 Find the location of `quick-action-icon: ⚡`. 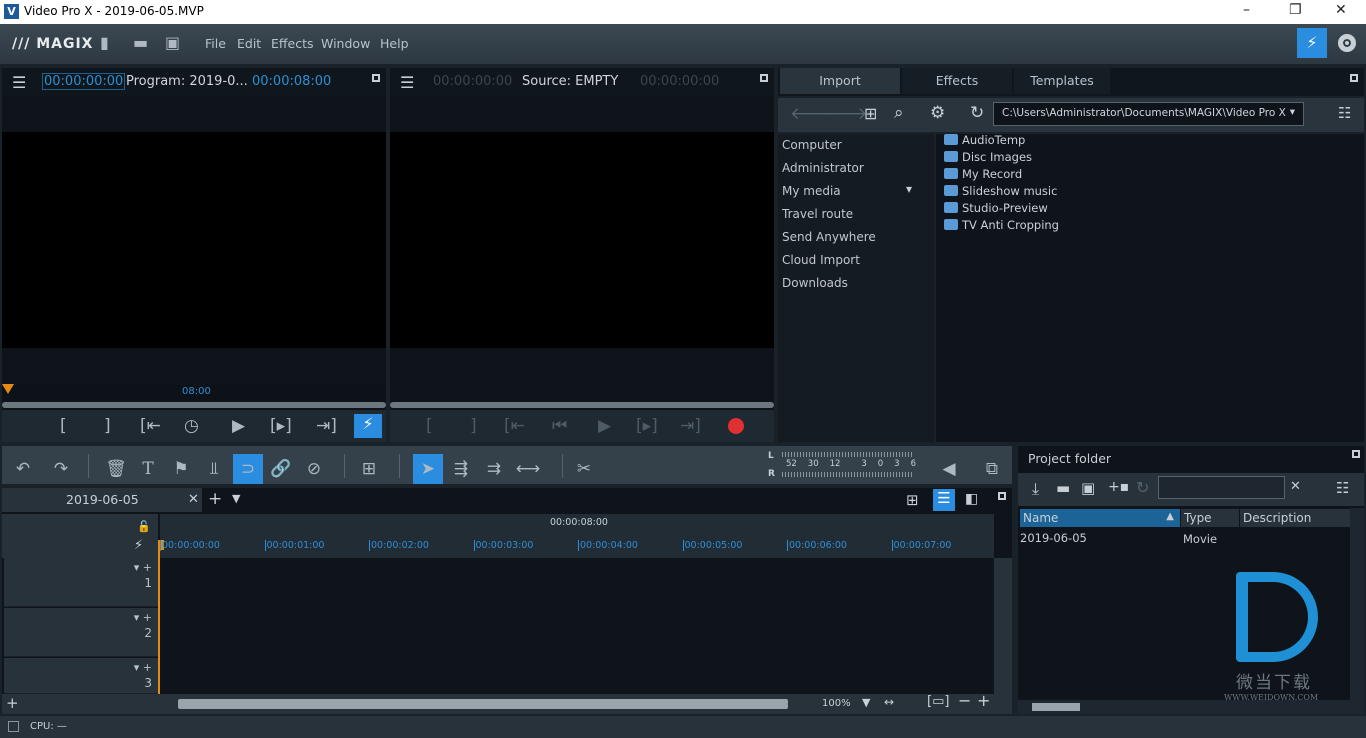

quick-action-icon: ⚡ is located at coordinates (368, 426).